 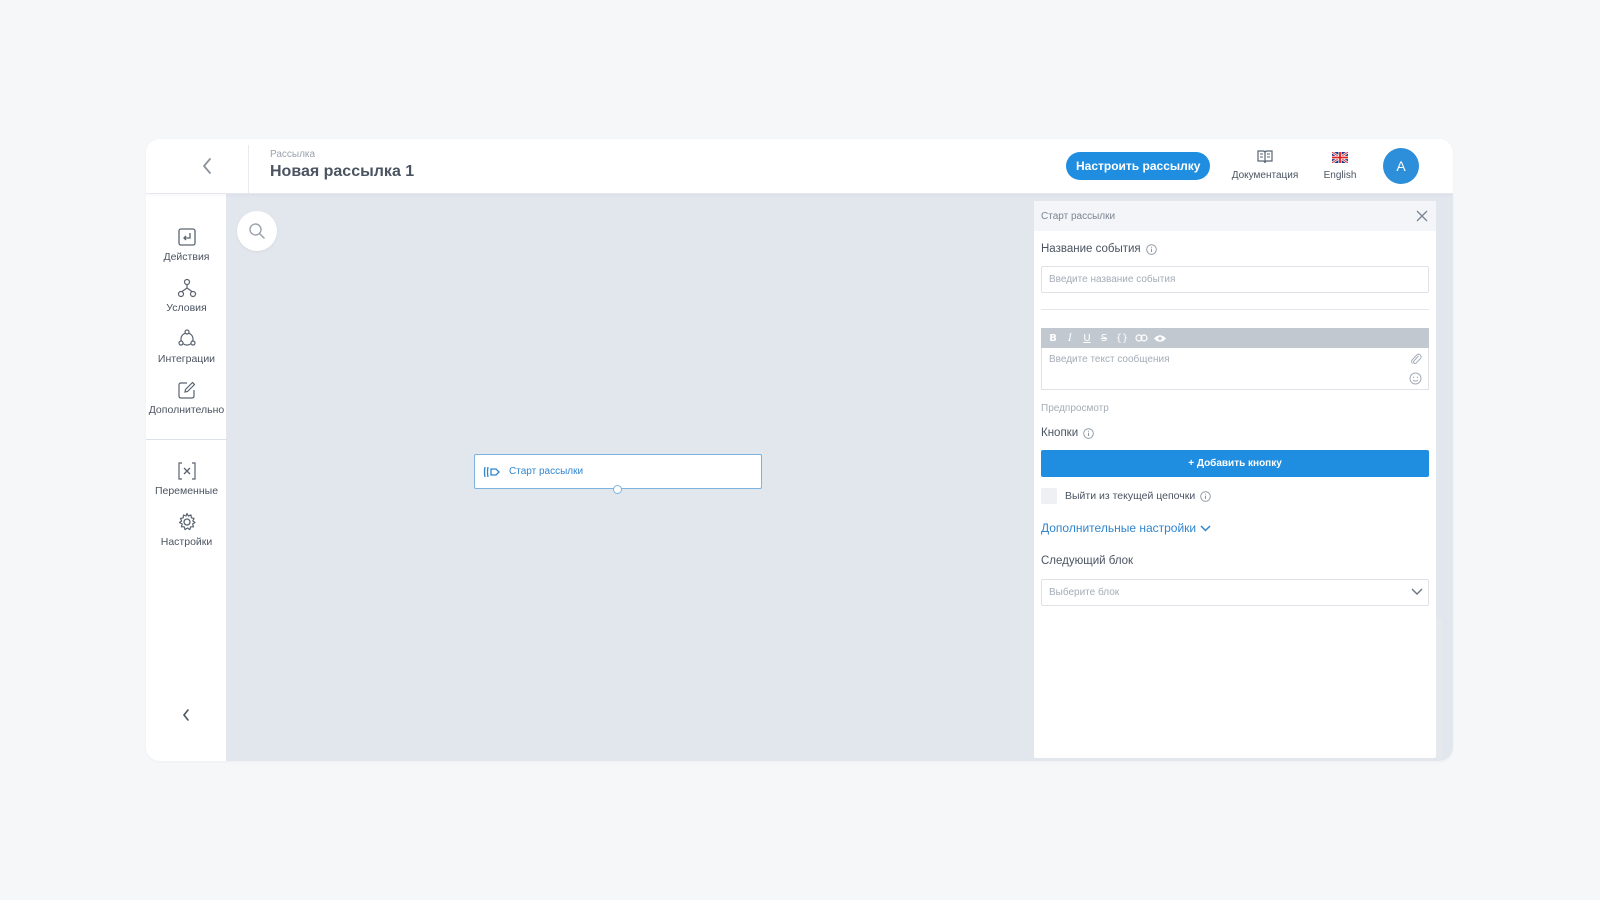 I want to click on node-output-port, so click(x=617, y=489).